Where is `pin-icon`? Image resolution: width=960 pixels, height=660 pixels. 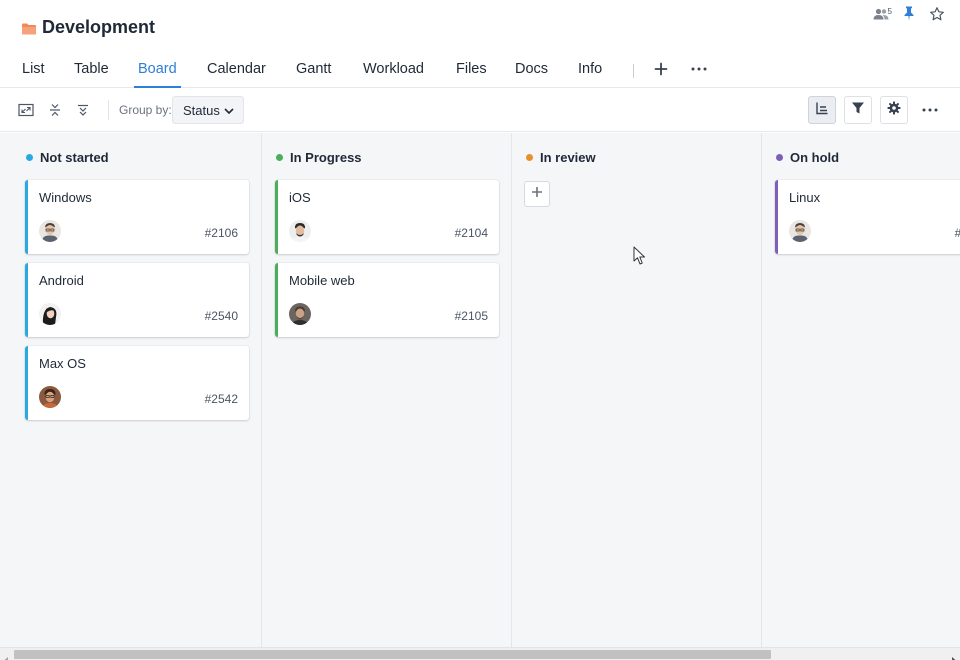 pin-icon is located at coordinates (909, 16).